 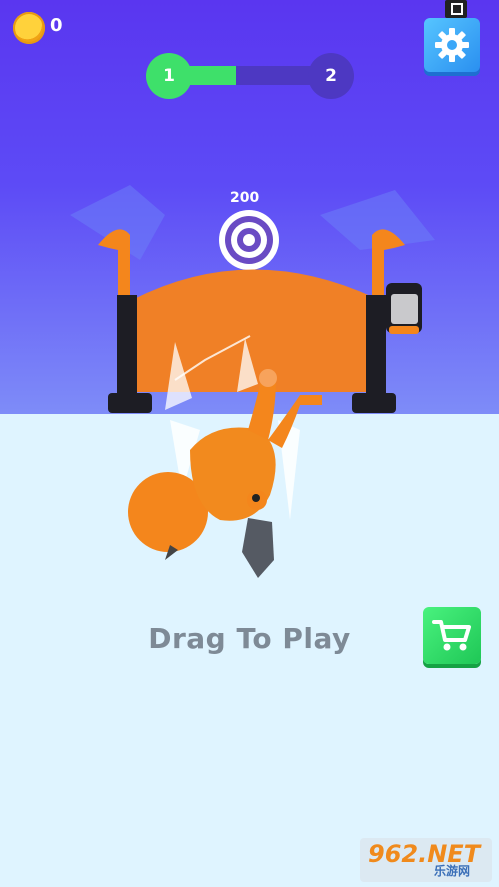 I want to click on settings-button, so click(x=452, y=45).